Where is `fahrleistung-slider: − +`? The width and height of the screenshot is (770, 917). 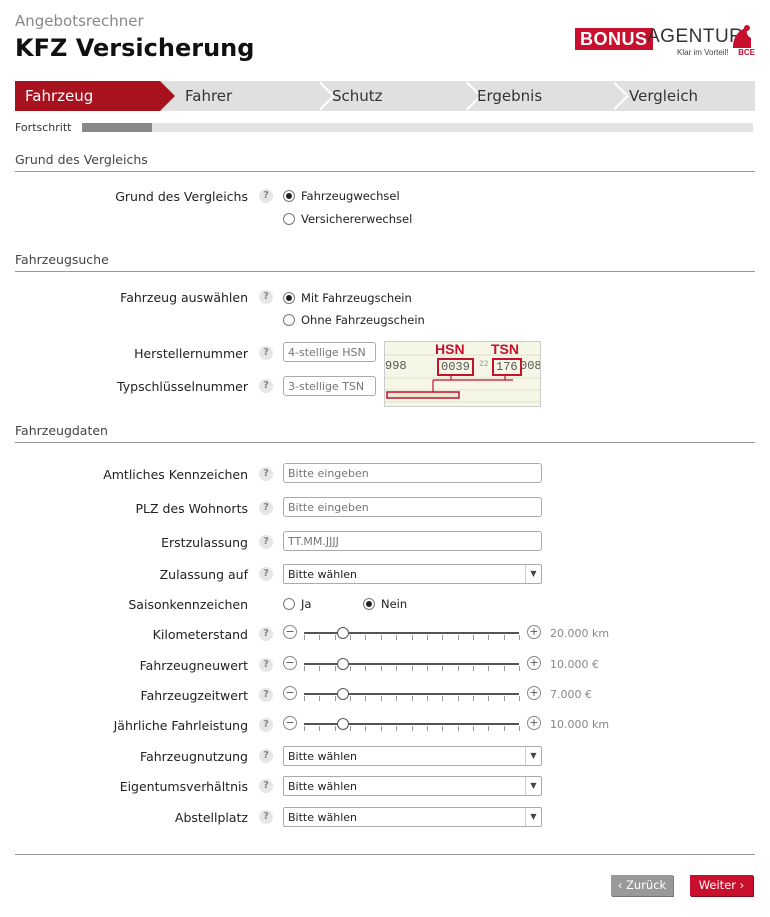
fahrleistung-slider: − + is located at coordinates (413, 724).